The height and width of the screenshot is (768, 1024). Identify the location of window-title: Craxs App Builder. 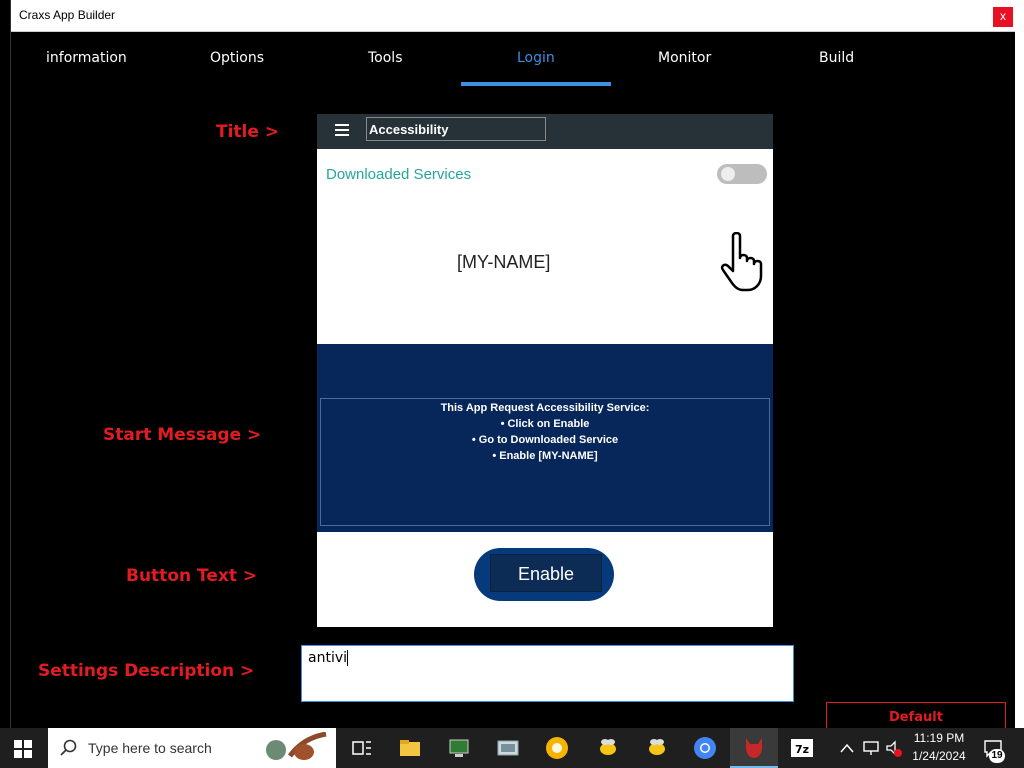
(67, 15).